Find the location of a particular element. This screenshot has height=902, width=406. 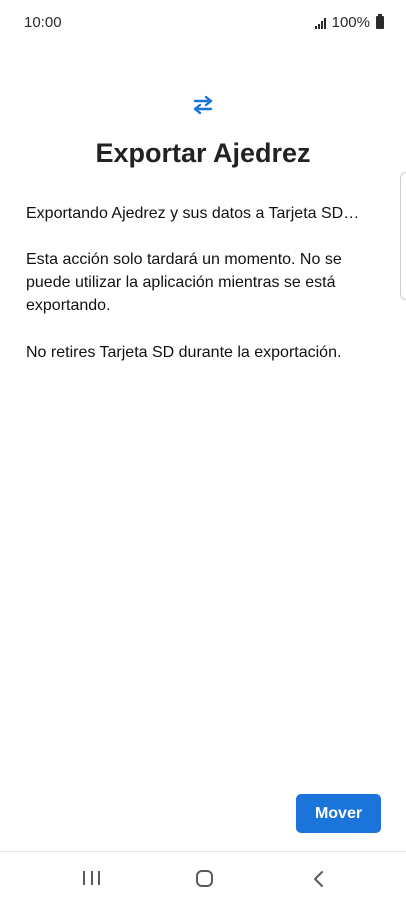

signal-icon is located at coordinates (320, 23).